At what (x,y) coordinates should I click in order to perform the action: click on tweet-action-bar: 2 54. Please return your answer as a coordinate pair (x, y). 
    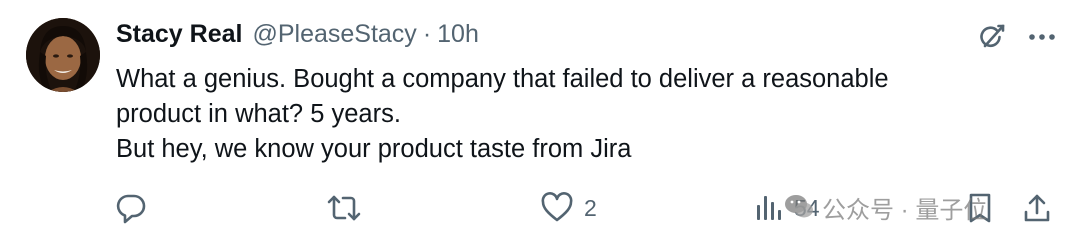
    Looking at the image, I should click on (589, 208).